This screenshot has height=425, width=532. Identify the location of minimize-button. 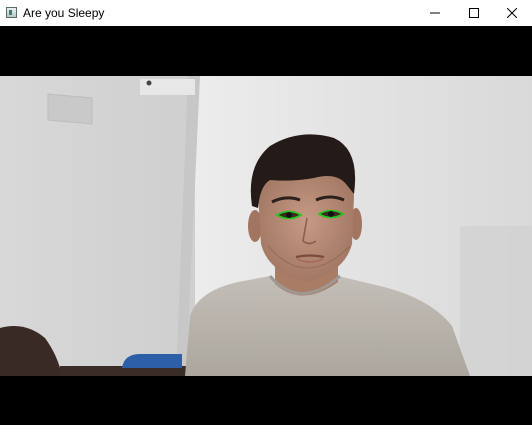
(435, 13).